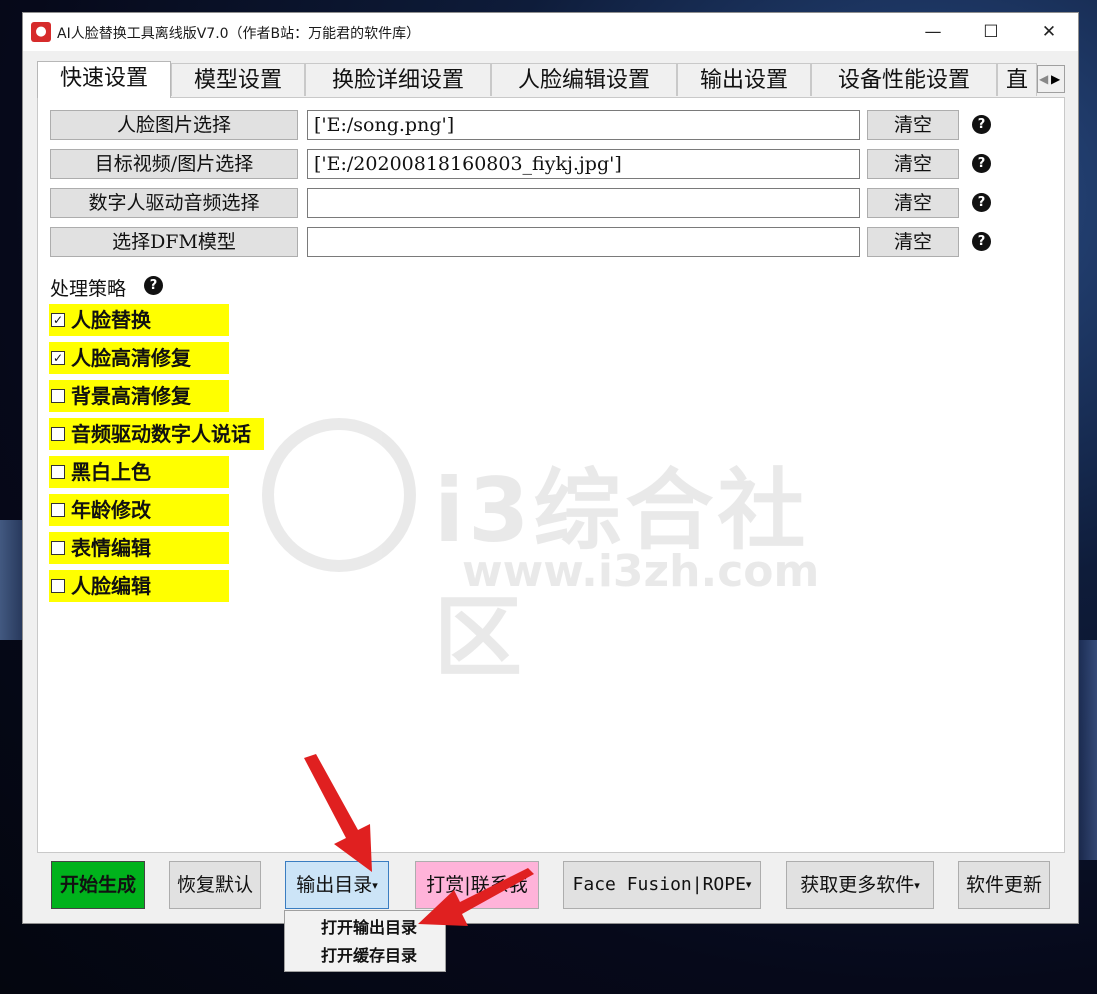  What do you see at coordinates (365, 956) in the screenshot?
I see `menu-item-open-cache-dir: 打开缓存目录` at bounding box center [365, 956].